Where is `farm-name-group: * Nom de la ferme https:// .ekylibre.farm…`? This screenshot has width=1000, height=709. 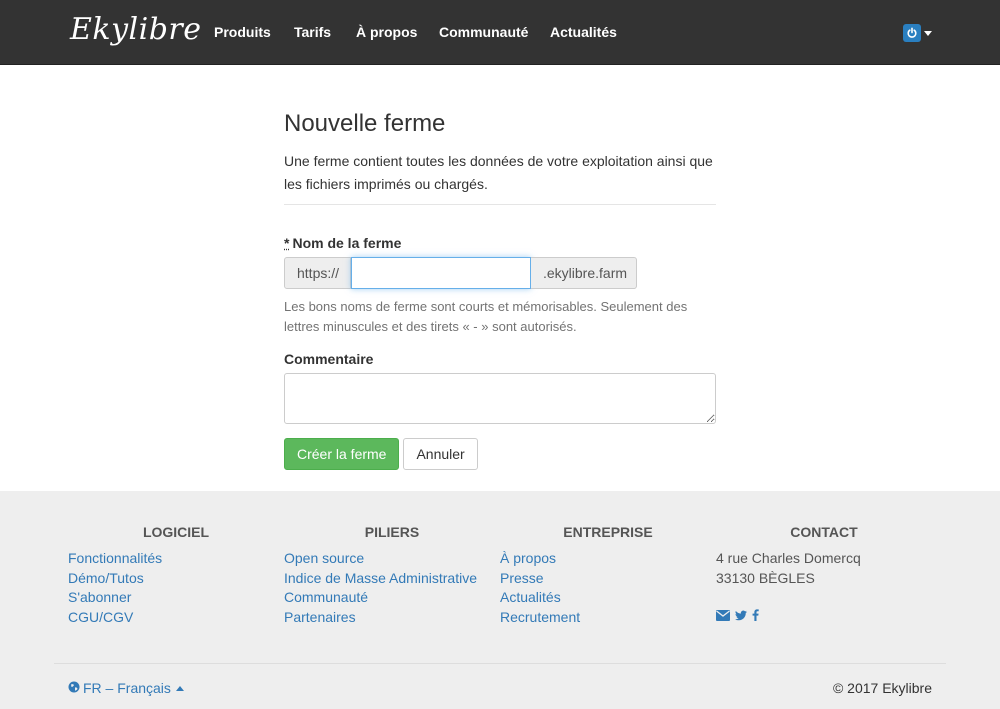 farm-name-group: * Nom de la ferme https:// .ekylibre.farm… is located at coordinates (500, 286).